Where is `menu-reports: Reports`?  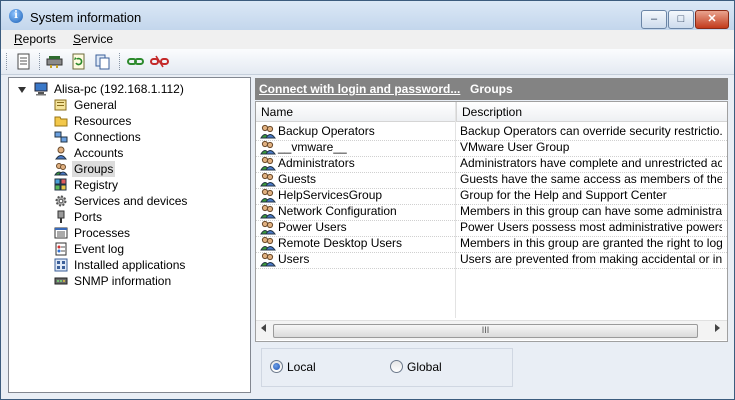 menu-reports: Reports is located at coordinates (35, 39).